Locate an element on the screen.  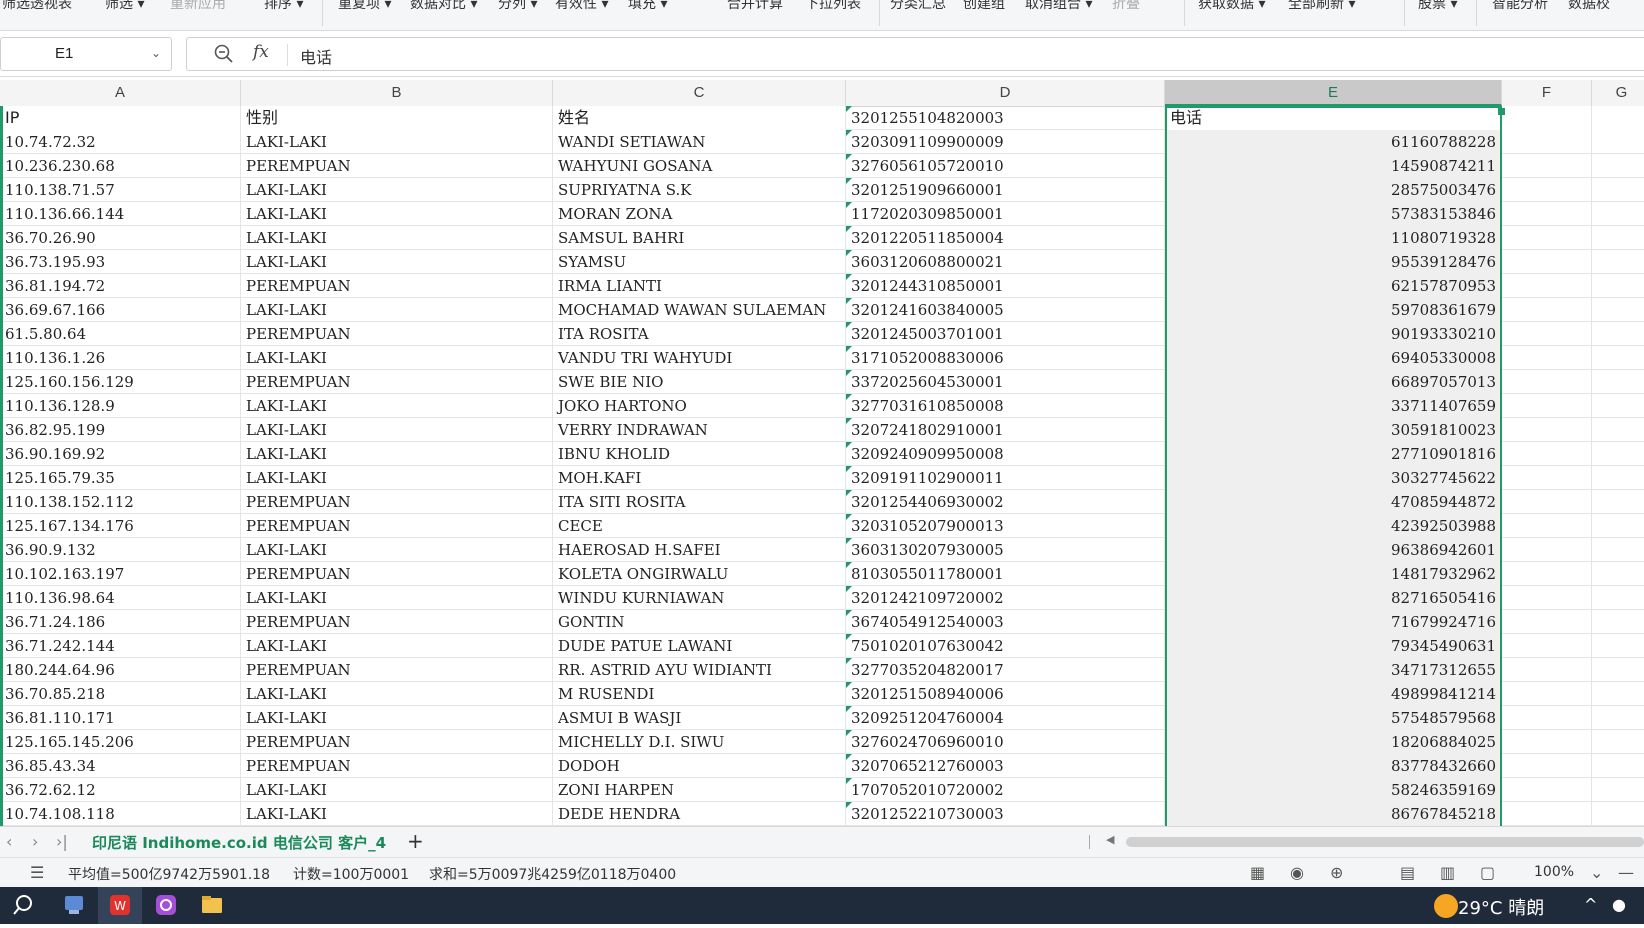
zoom-dropdown-icon: ⌄ is located at coordinates (1596, 872).